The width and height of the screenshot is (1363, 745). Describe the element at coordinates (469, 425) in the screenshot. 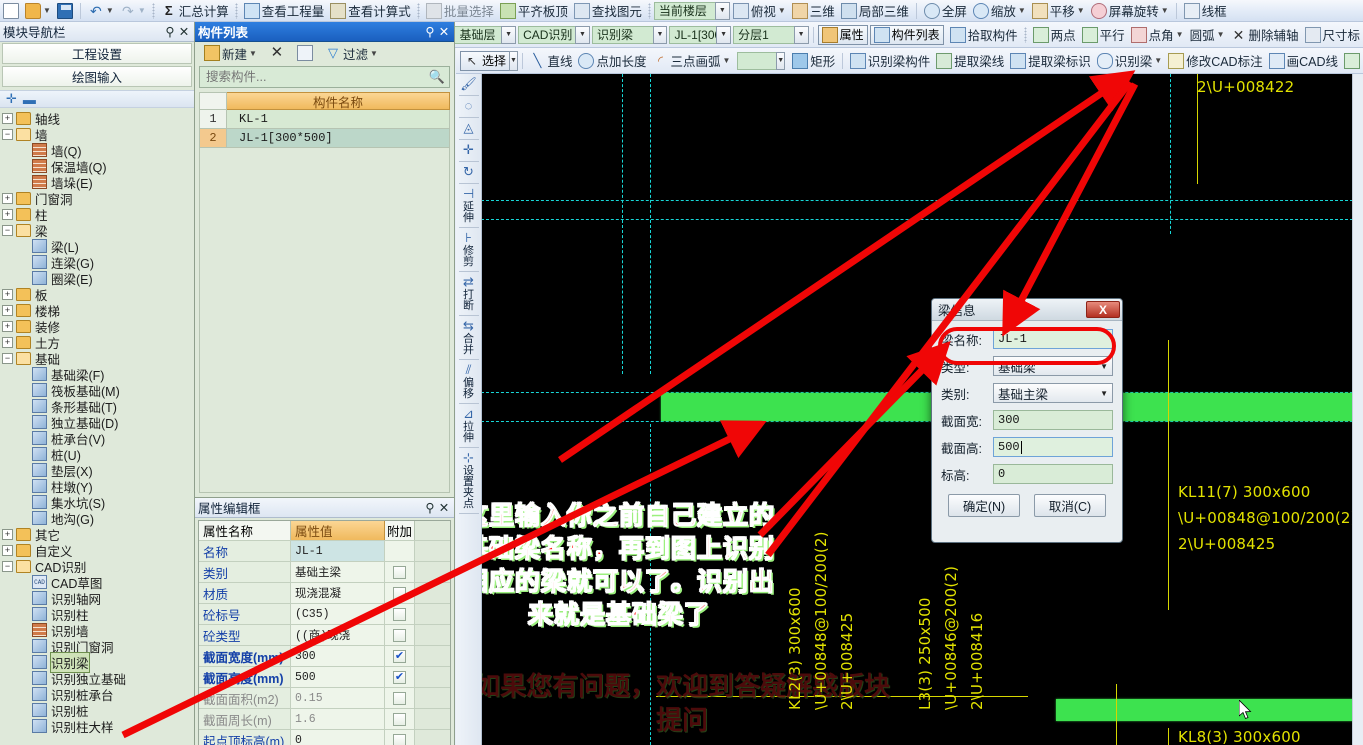

I see `edit-tool-拉伸: ⊿ 拉伸` at that location.